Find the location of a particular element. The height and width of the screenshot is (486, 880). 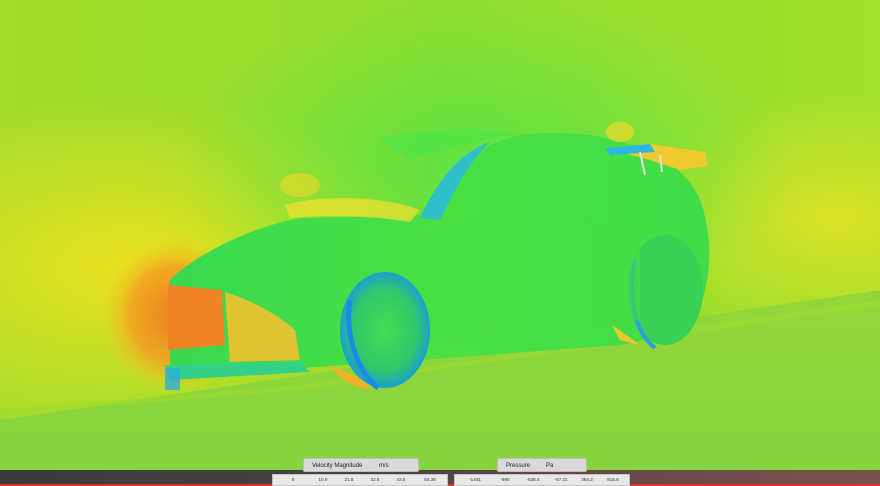

velocity-tick: 32.6 is located at coordinates (375, 479).